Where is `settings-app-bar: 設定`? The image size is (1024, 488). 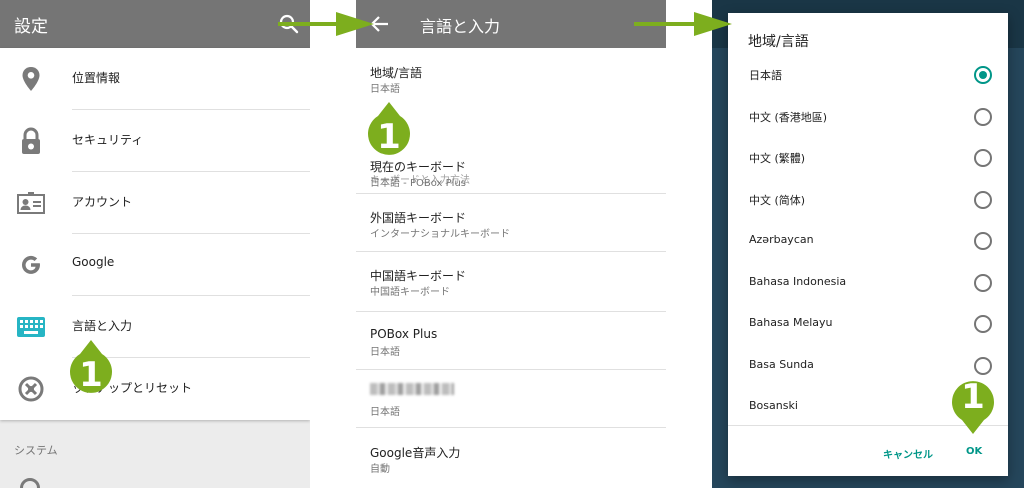
settings-app-bar: 設定 is located at coordinates (155, 24).